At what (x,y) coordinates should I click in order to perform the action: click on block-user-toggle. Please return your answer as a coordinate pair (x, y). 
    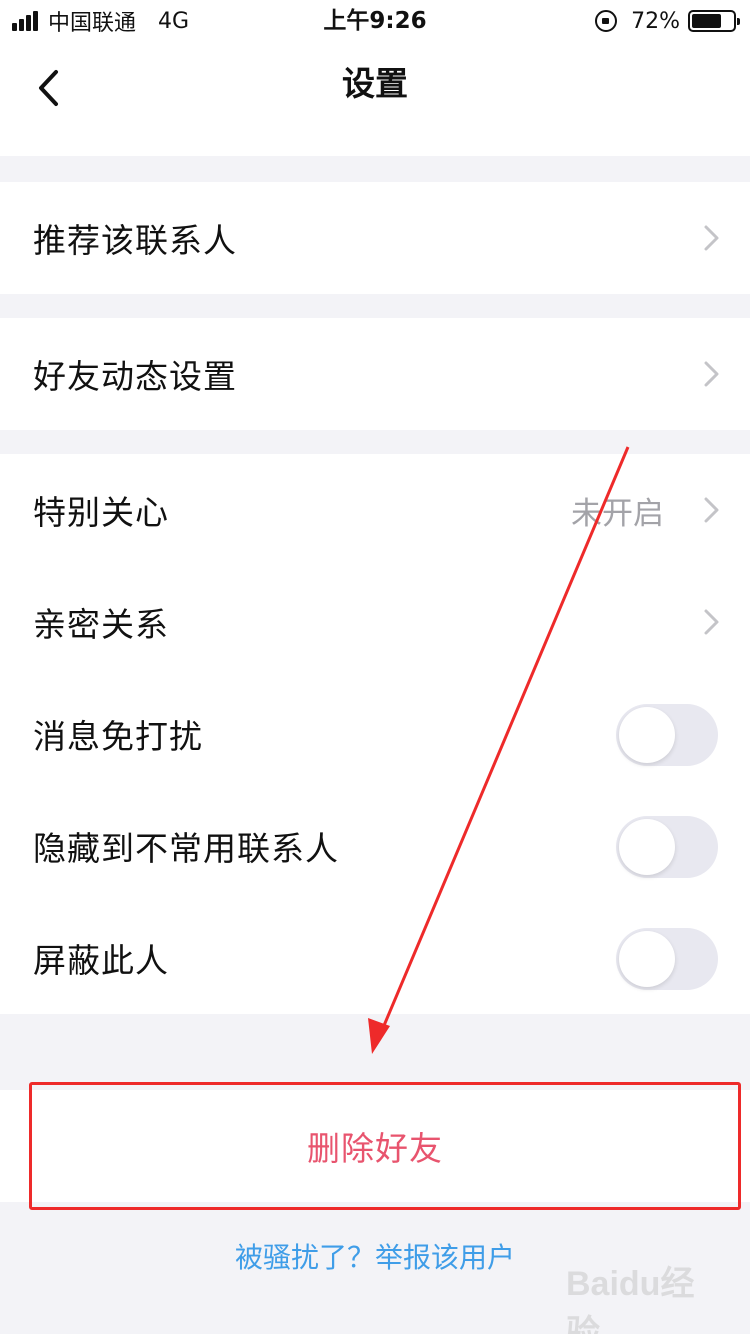
    Looking at the image, I should click on (667, 959).